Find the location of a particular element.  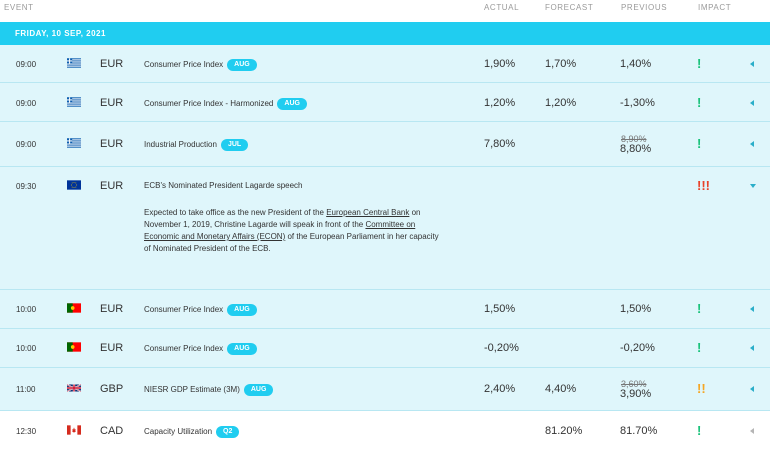

actual-value: 1,20% is located at coordinates (500, 103).